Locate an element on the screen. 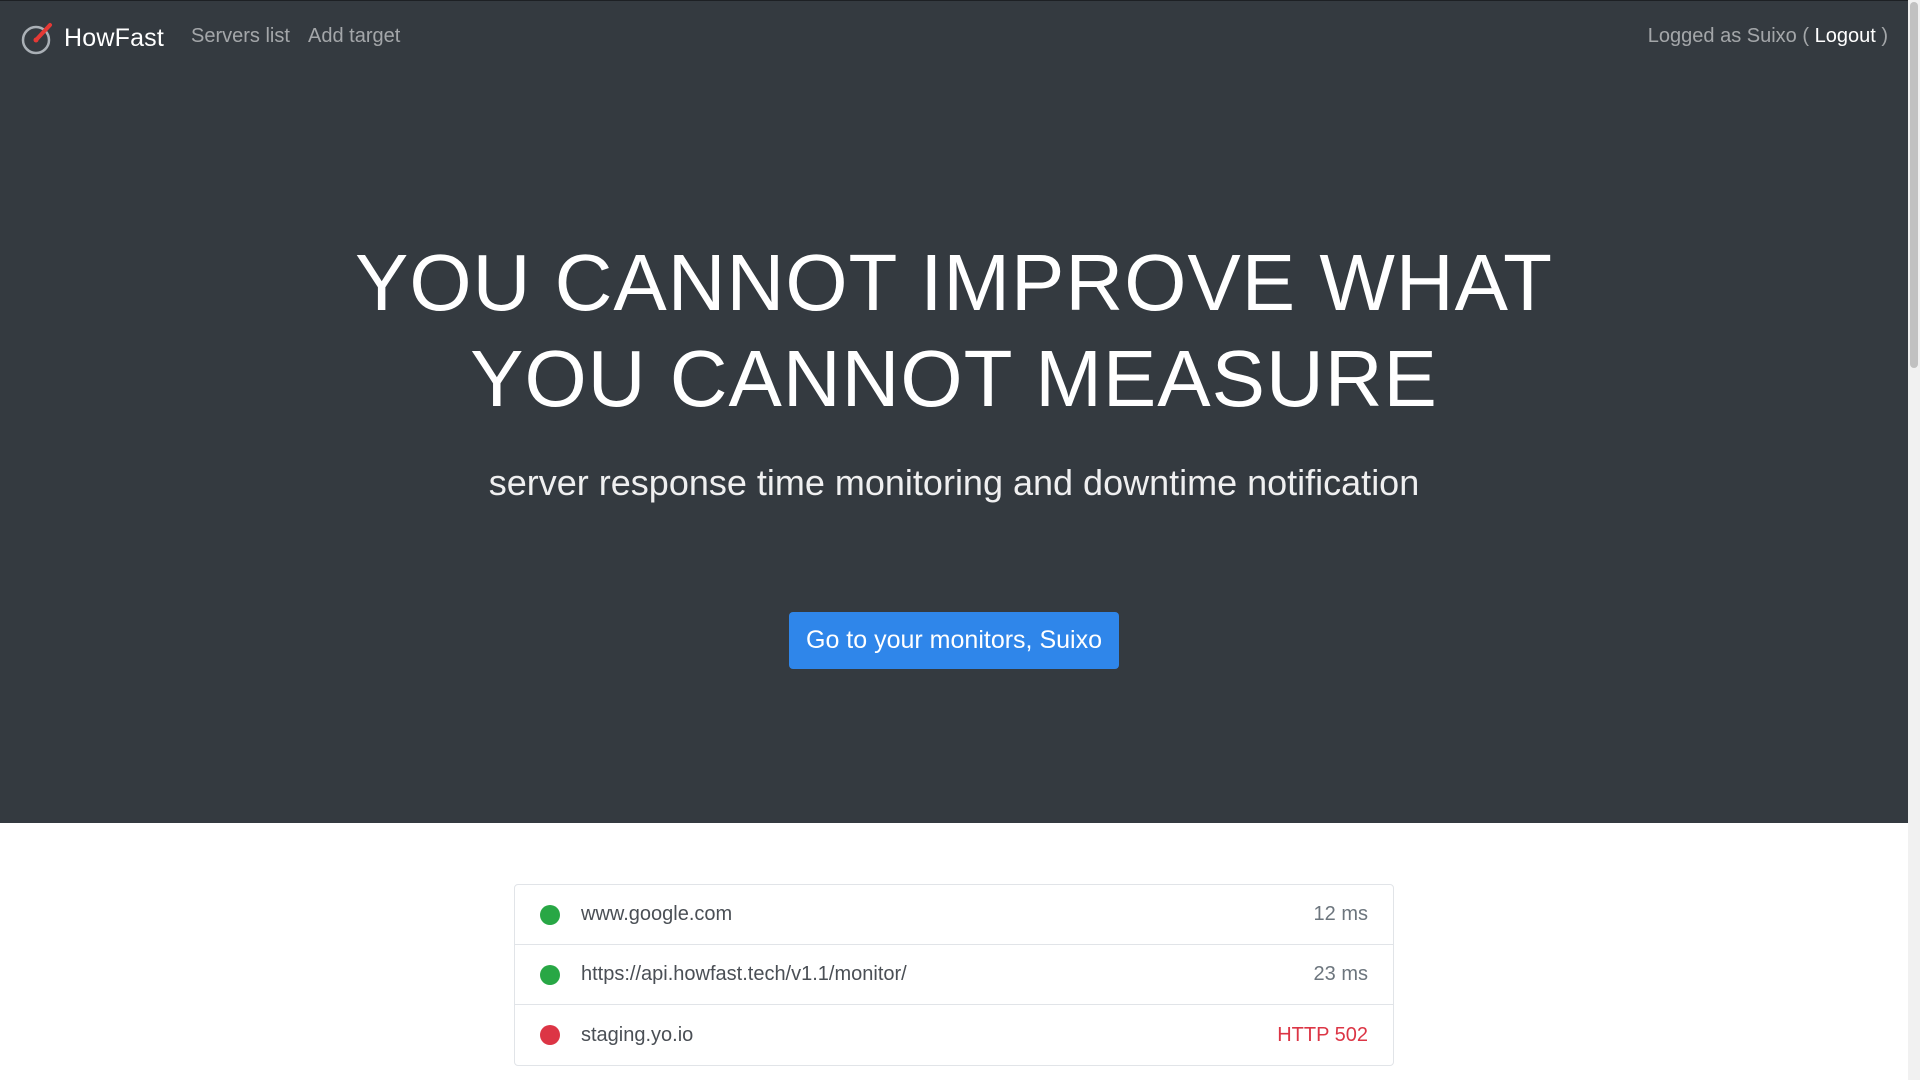 This screenshot has height=1080, width=1920. monitor-row: staging.yo.io HTTP 502 is located at coordinates (954, 1035).